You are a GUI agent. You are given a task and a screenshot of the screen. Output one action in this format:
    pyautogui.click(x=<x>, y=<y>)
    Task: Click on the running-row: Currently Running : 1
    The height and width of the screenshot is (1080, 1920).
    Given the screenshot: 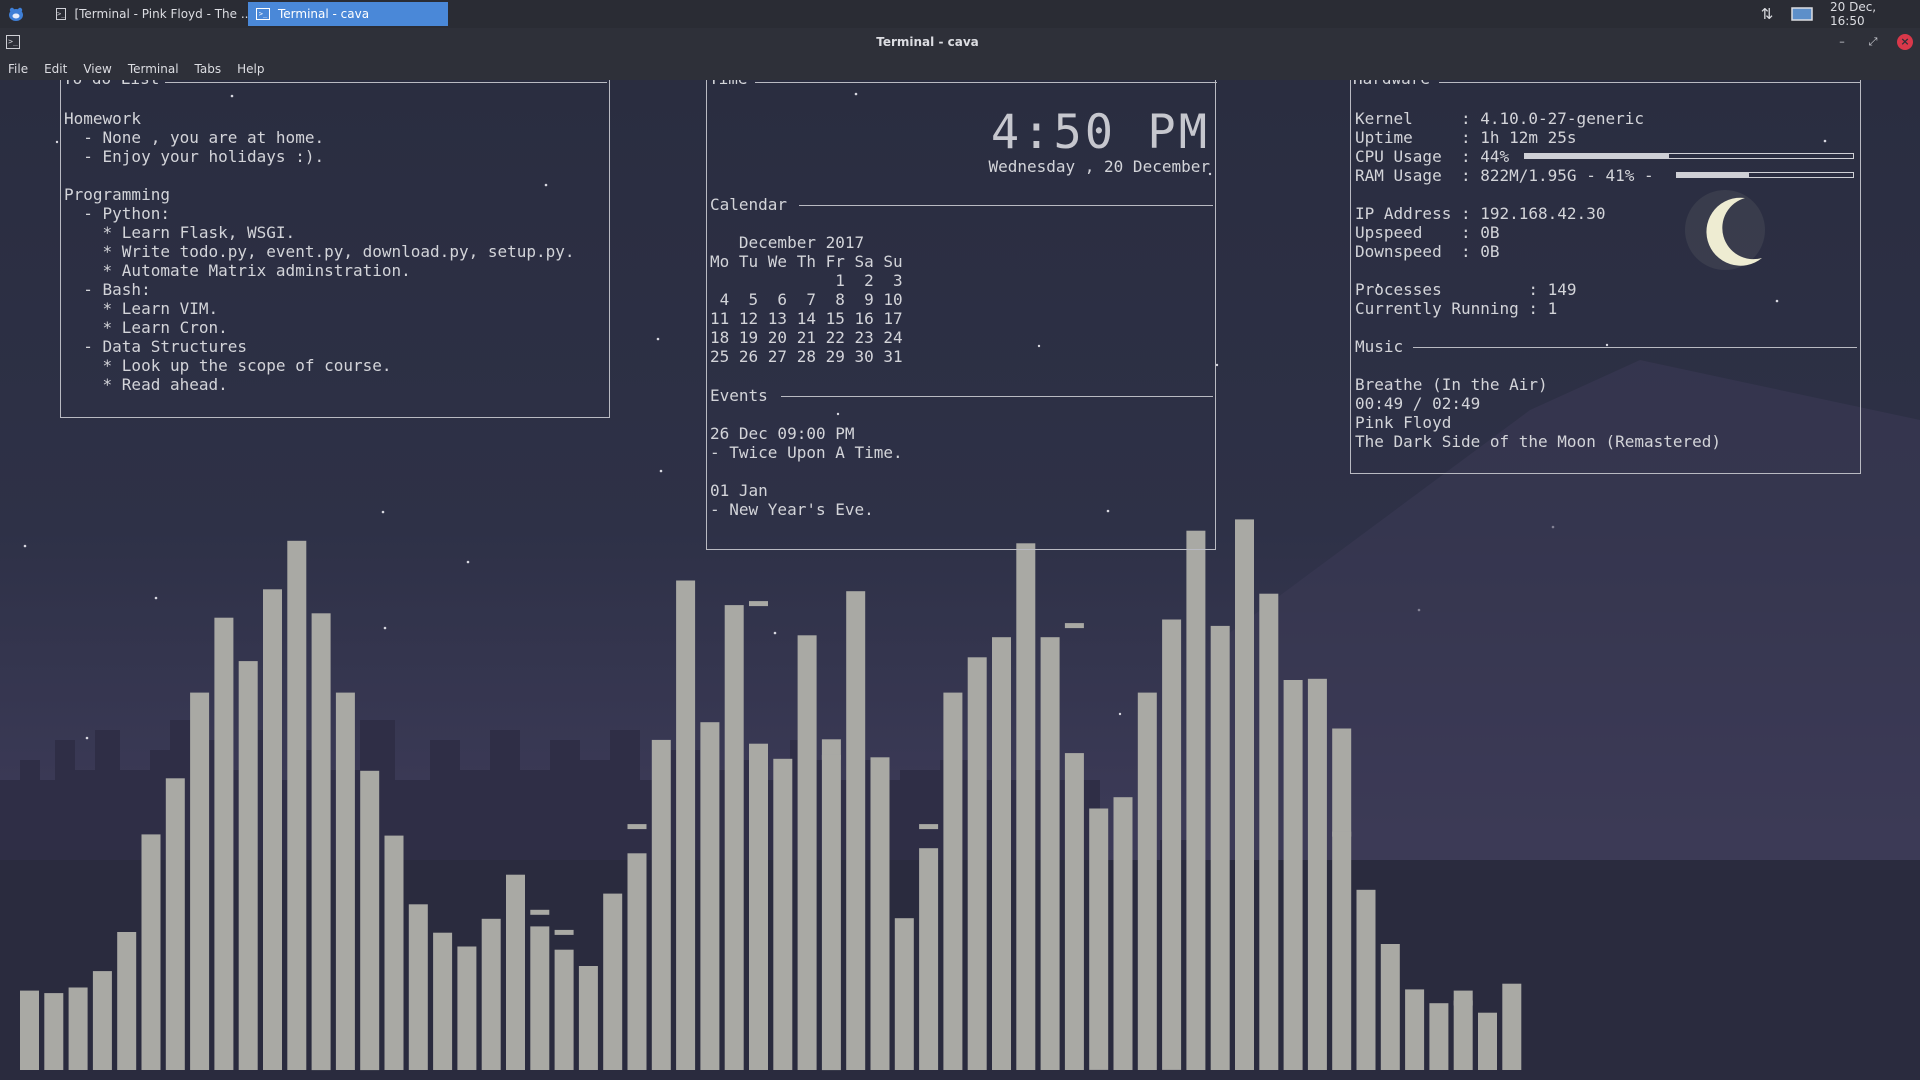 What is the action you would take?
    pyautogui.click(x=1456, y=308)
    